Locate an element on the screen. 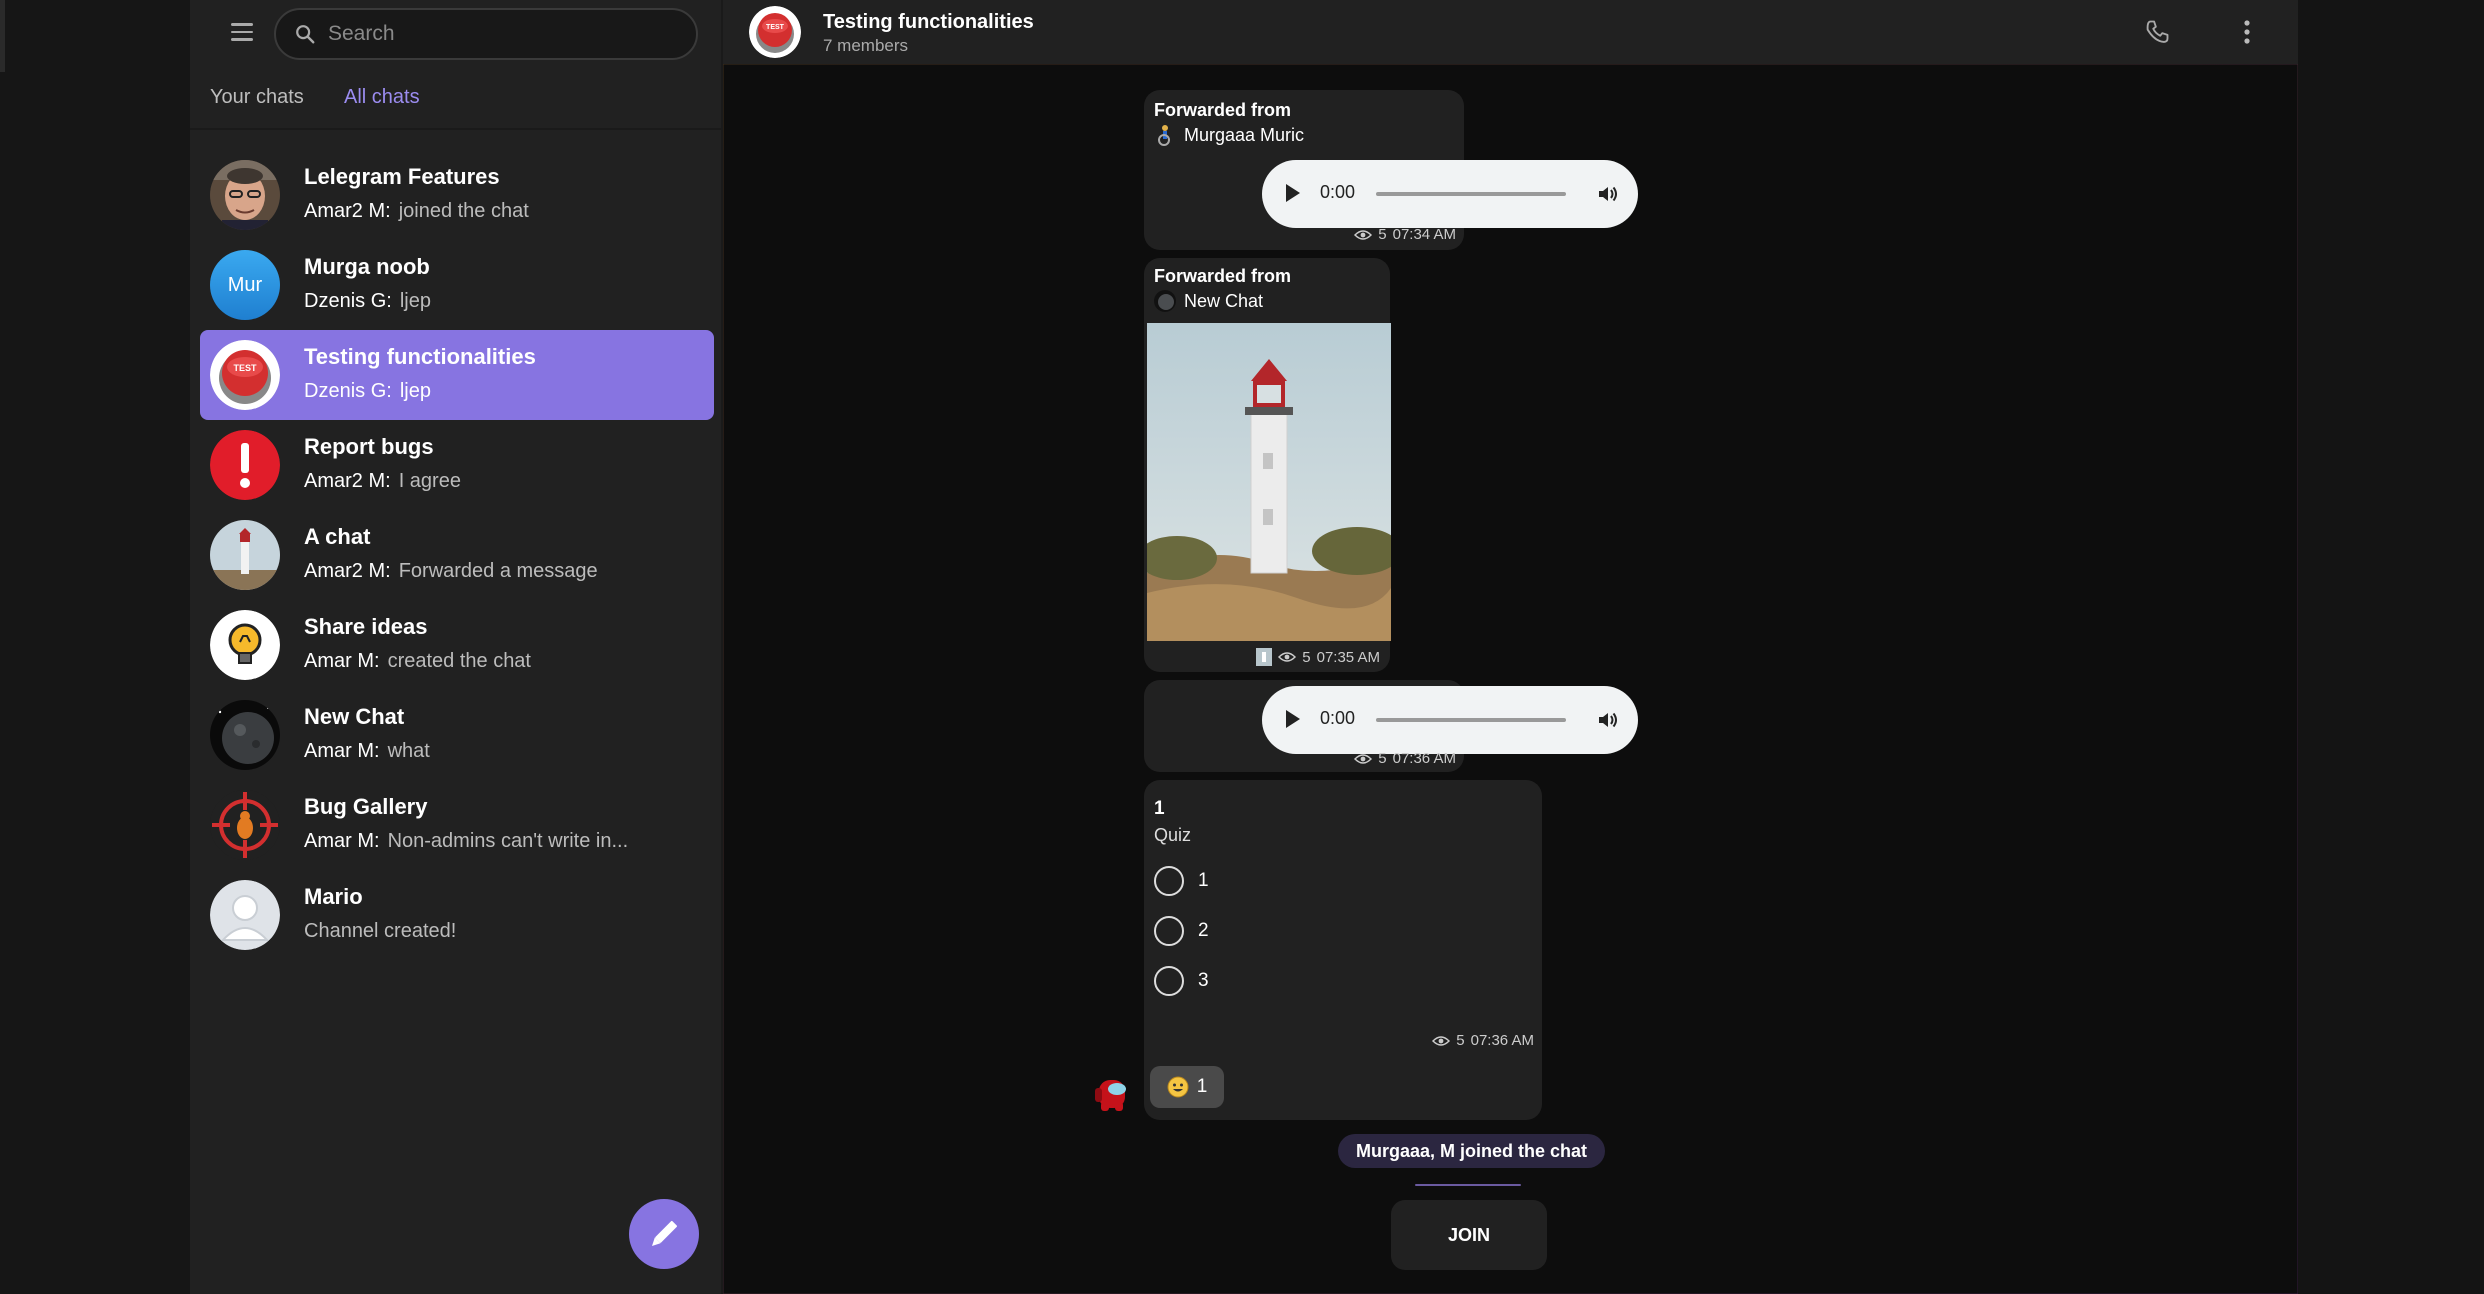 The width and height of the screenshot is (2484, 1294). chat-item-a-chat: A chat Amar2 M: Forwarded a message is located at coordinates (457, 555).